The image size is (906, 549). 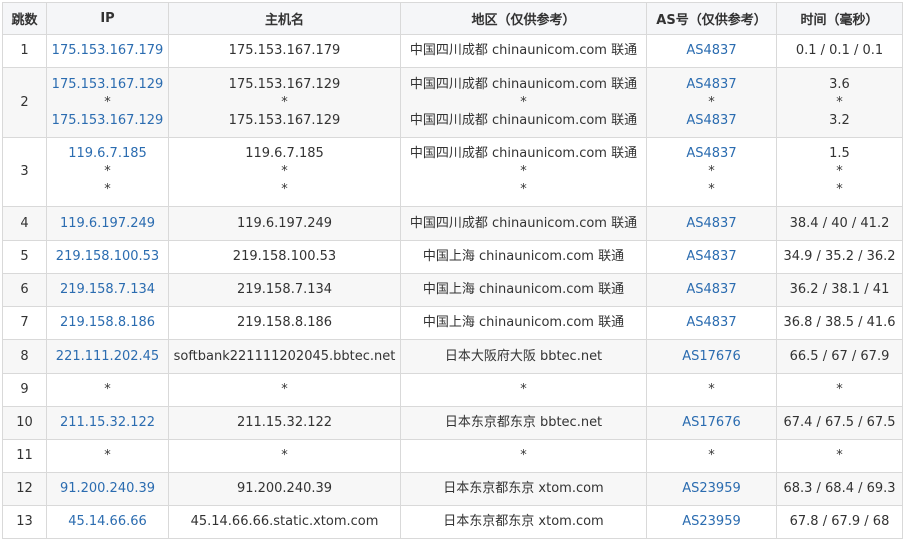 What do you see at coordinates (284, 423) in the screenshot?
I see `cell-hostname: 211.15.32.122` at bounding box center [284, 423].